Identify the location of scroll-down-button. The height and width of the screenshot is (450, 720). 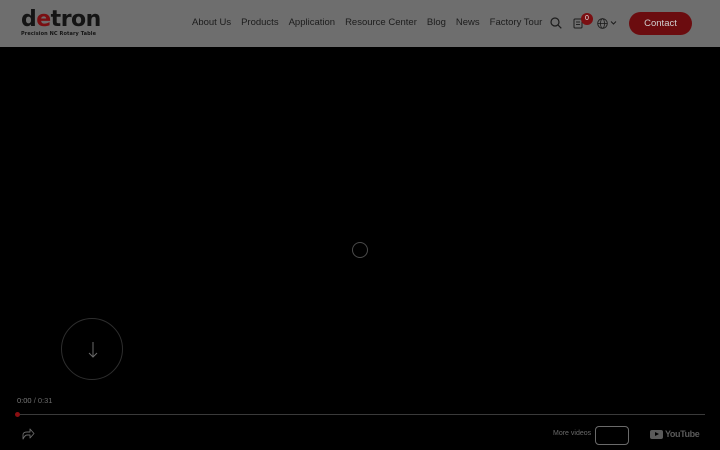
(92, 349).